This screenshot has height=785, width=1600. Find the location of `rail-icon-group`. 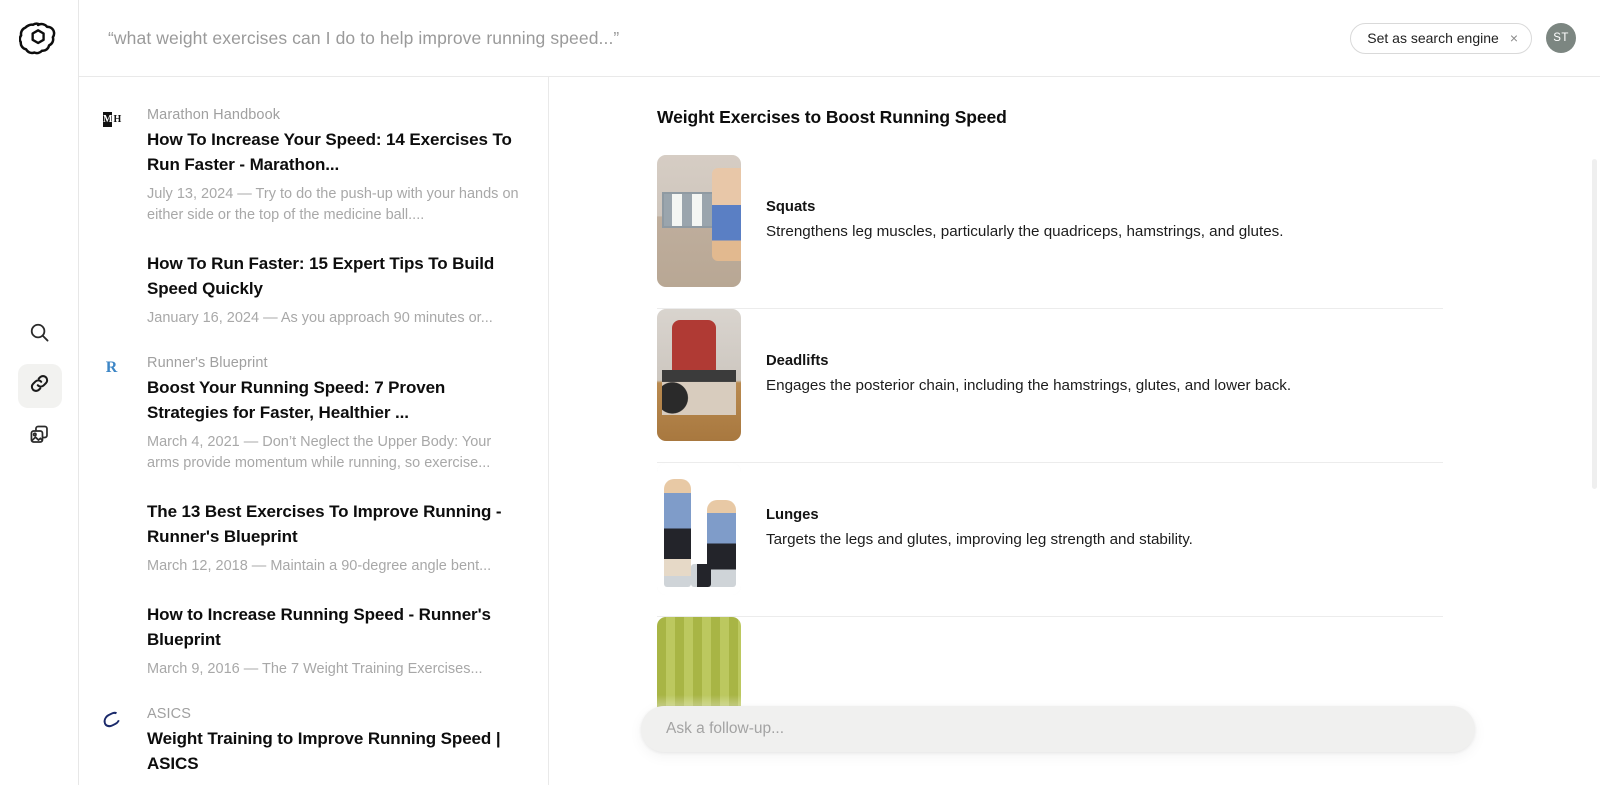

rail-icon-group is located at coordinates (39, 386).